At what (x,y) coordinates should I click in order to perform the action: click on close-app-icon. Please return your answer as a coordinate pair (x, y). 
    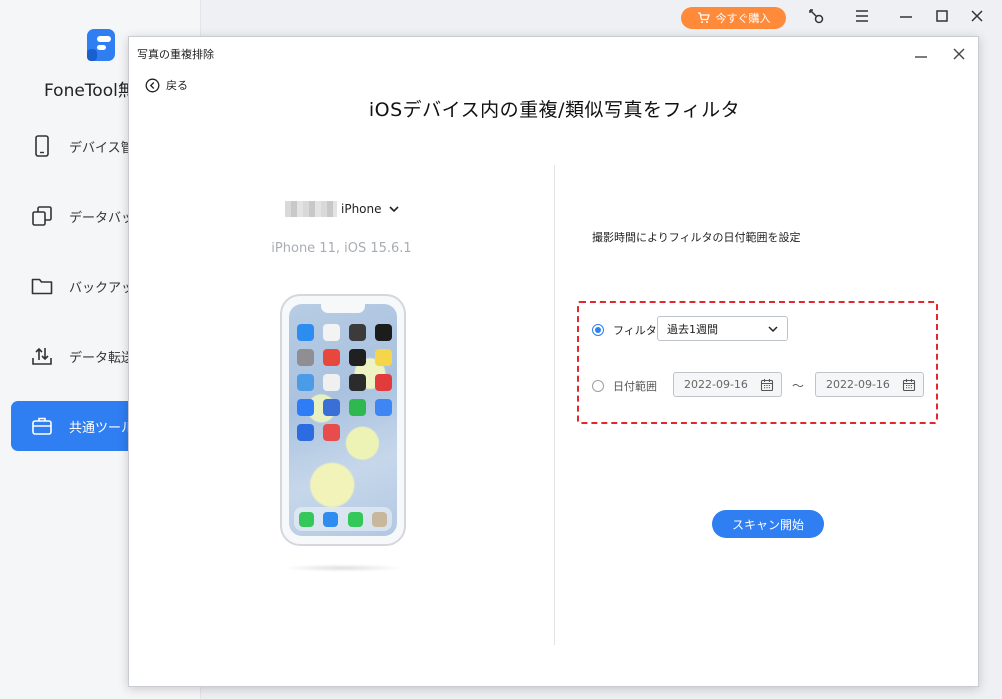
    Looking at the image, I should click on (977, 16).